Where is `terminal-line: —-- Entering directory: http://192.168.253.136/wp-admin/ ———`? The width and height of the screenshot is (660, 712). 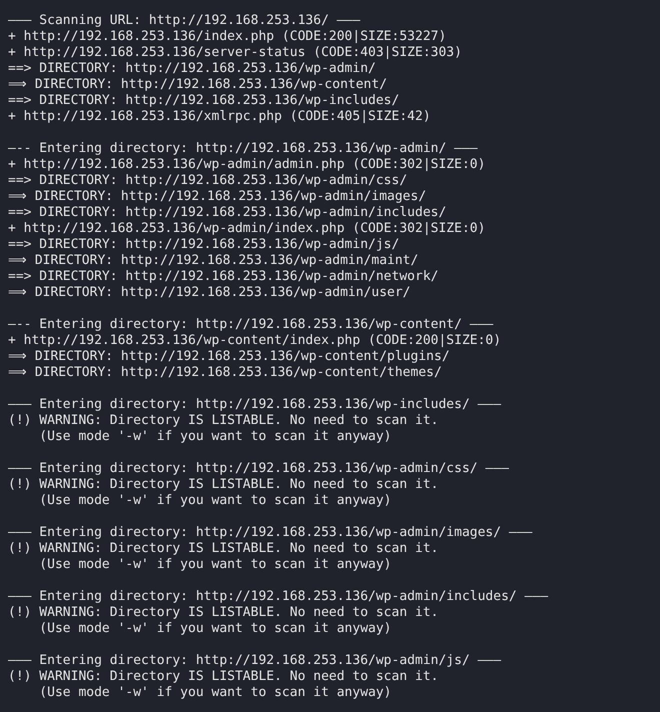
terminal-line: —-- Entering directory: http://192.168.253.136/wp-admin/ ——— is located at coordinates (243, 149).